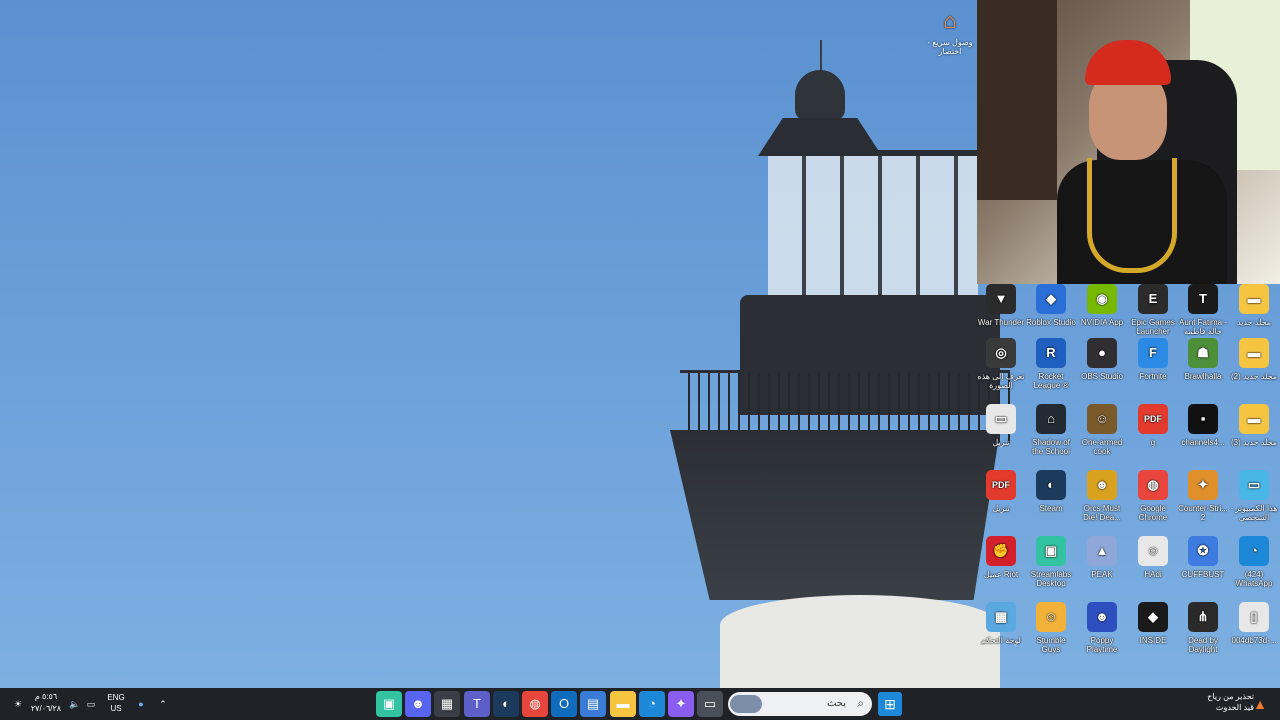 This screenshot has height=720, width=1280. Describe the element at coordinates (1254, 562) in the screenshot. I see `desktop-icon: ◔ (424) WhatsApp` at that location.